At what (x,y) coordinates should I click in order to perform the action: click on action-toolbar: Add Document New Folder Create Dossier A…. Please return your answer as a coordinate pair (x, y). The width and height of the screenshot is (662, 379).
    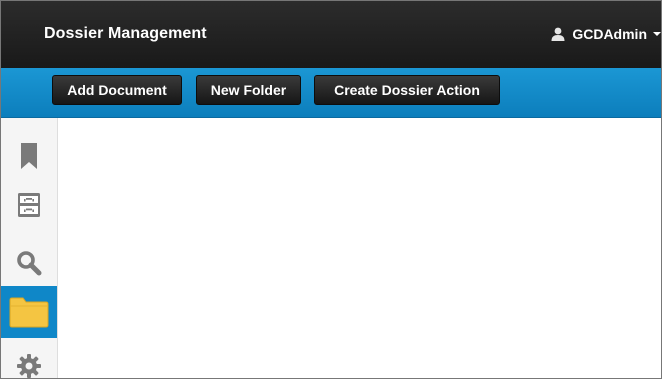
    Looking at the image, I should click on (331, 93).